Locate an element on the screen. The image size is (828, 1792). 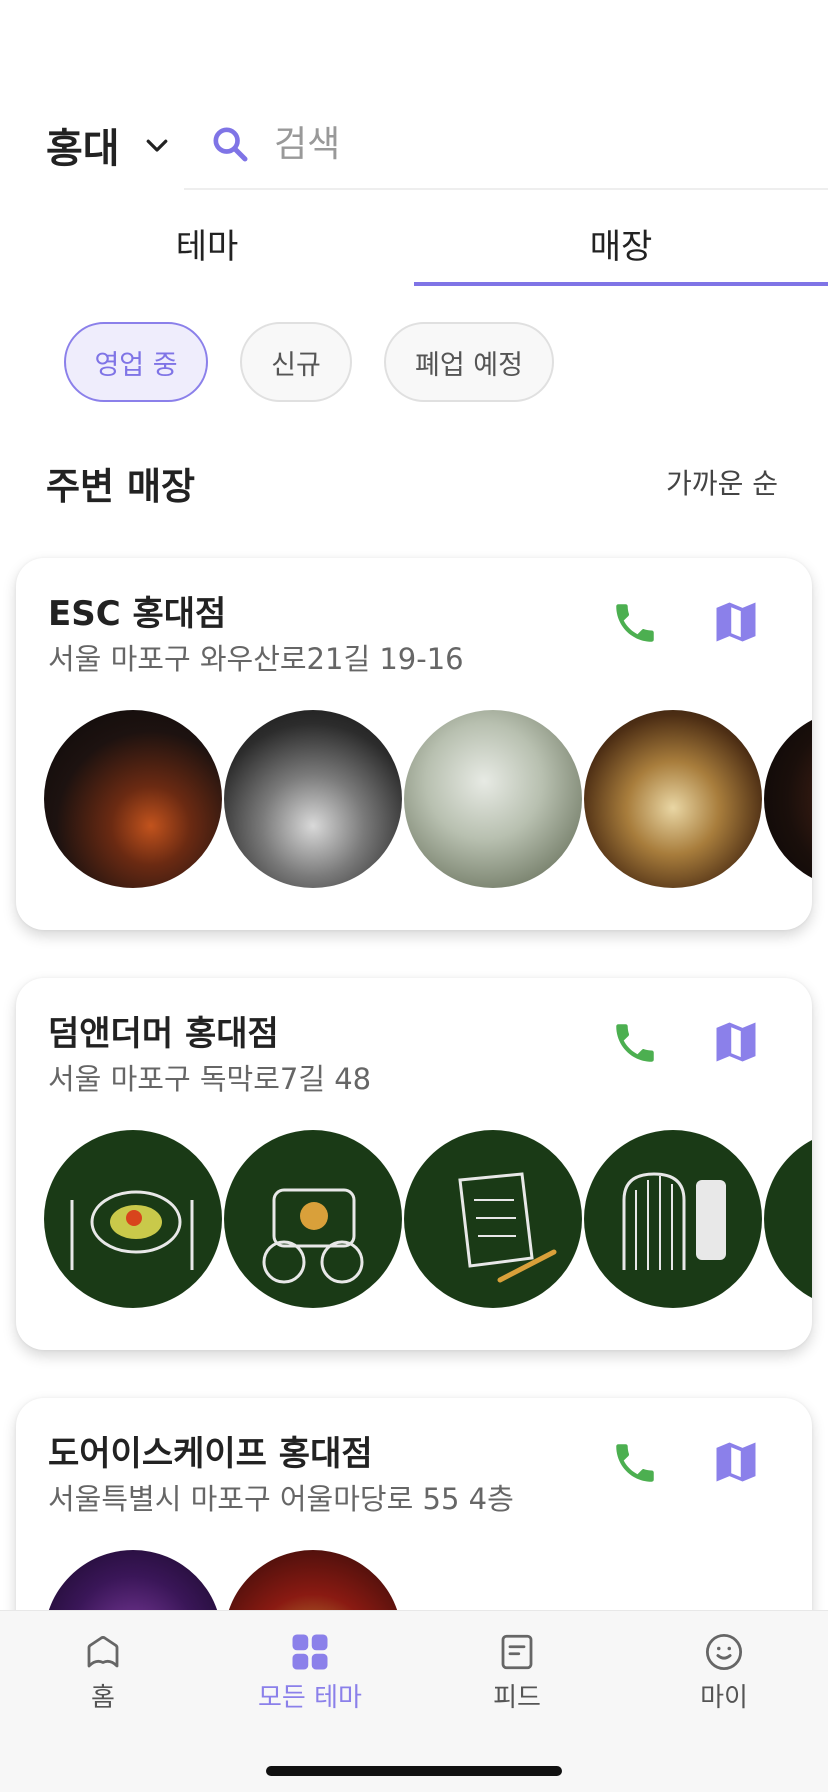
smile-icon is located at coordinates (724, 1652).